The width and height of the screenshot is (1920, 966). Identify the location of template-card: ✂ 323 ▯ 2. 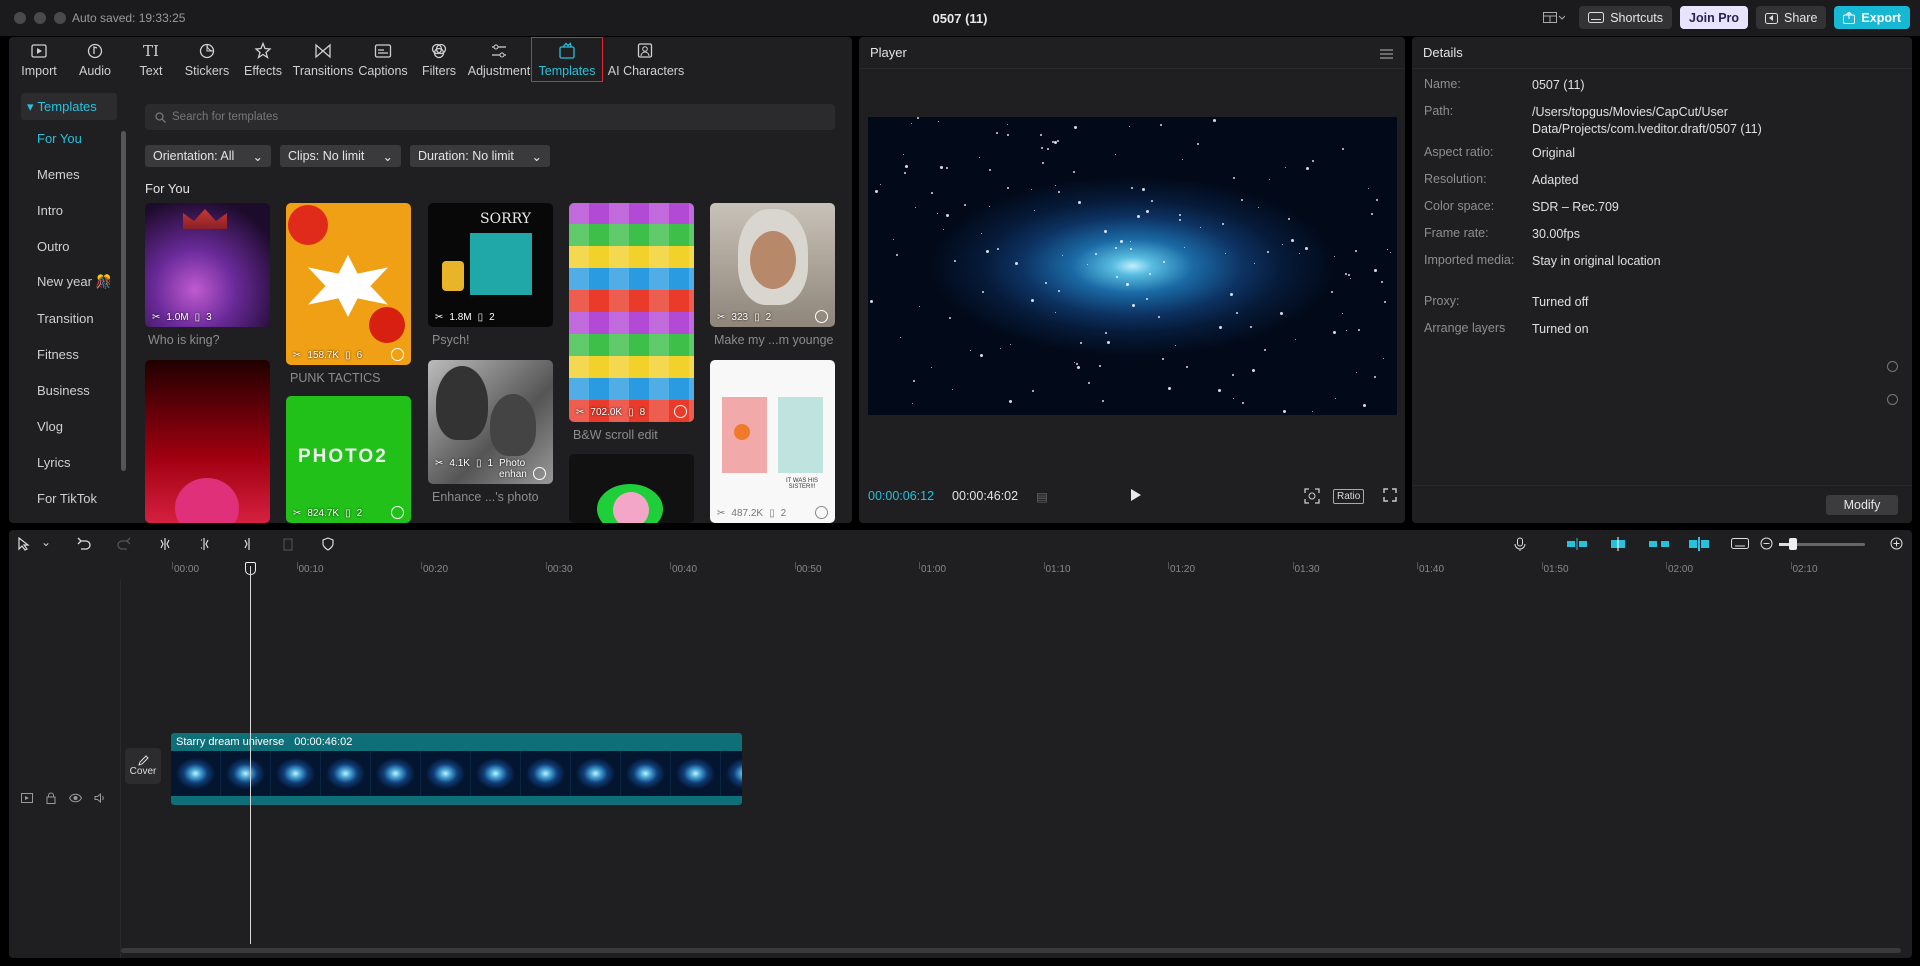
(772, 265).